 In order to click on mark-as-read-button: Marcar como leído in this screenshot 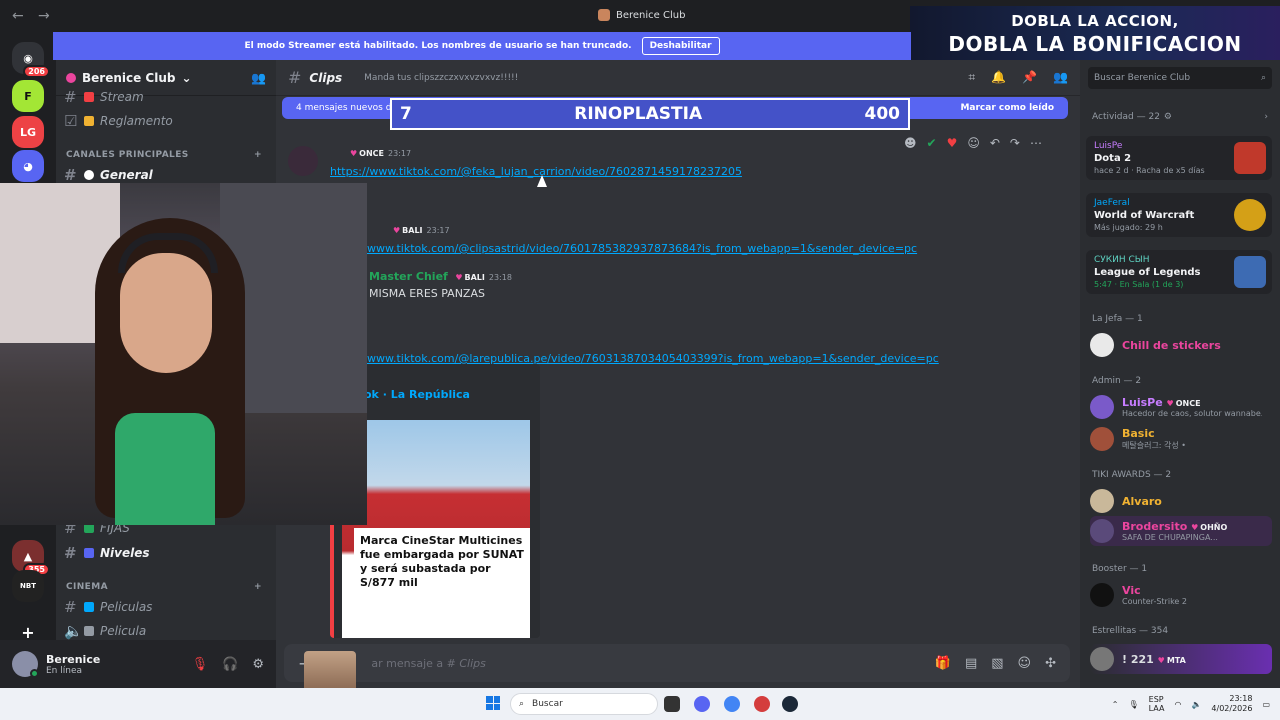, I will do `click(1007, 108)`.